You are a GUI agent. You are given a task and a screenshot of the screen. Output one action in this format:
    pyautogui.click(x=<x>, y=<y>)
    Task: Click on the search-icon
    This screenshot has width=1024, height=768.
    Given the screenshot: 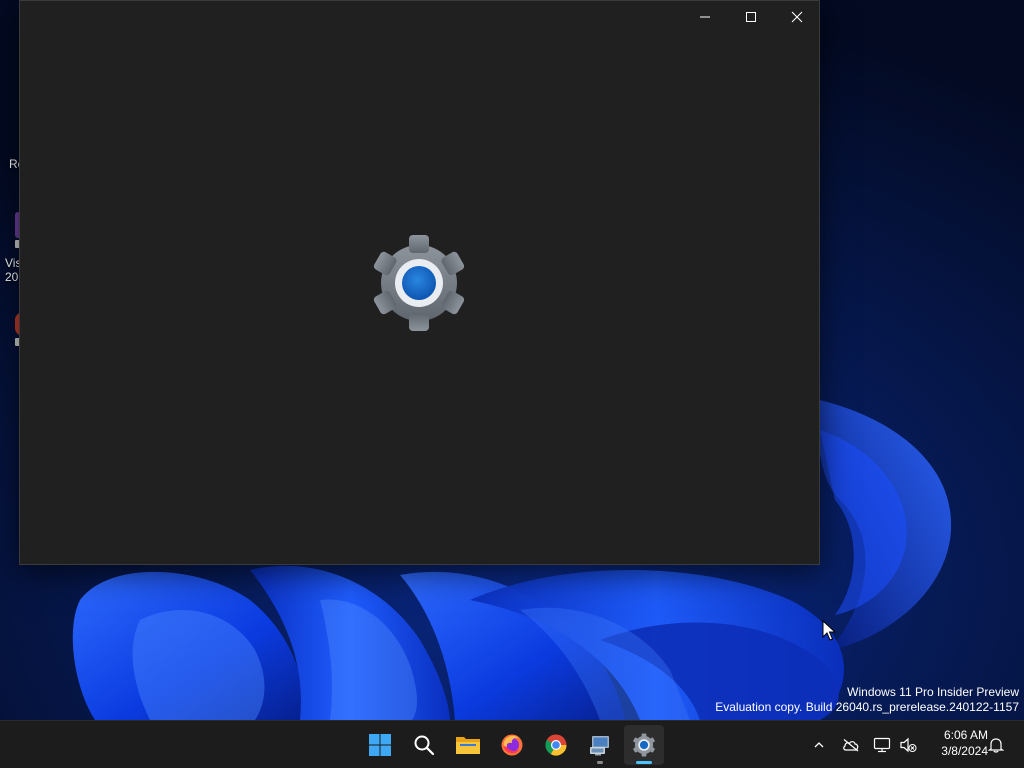 What is the action you would take?
    pyautogui.click(x=424, y=745)
    